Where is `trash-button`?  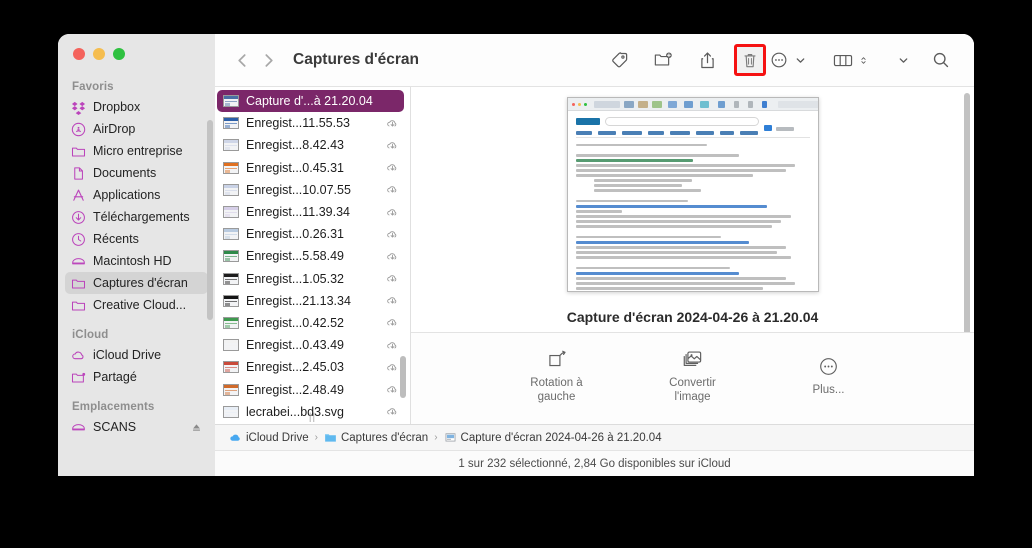
trash-button is located at coordinates (750, 60).